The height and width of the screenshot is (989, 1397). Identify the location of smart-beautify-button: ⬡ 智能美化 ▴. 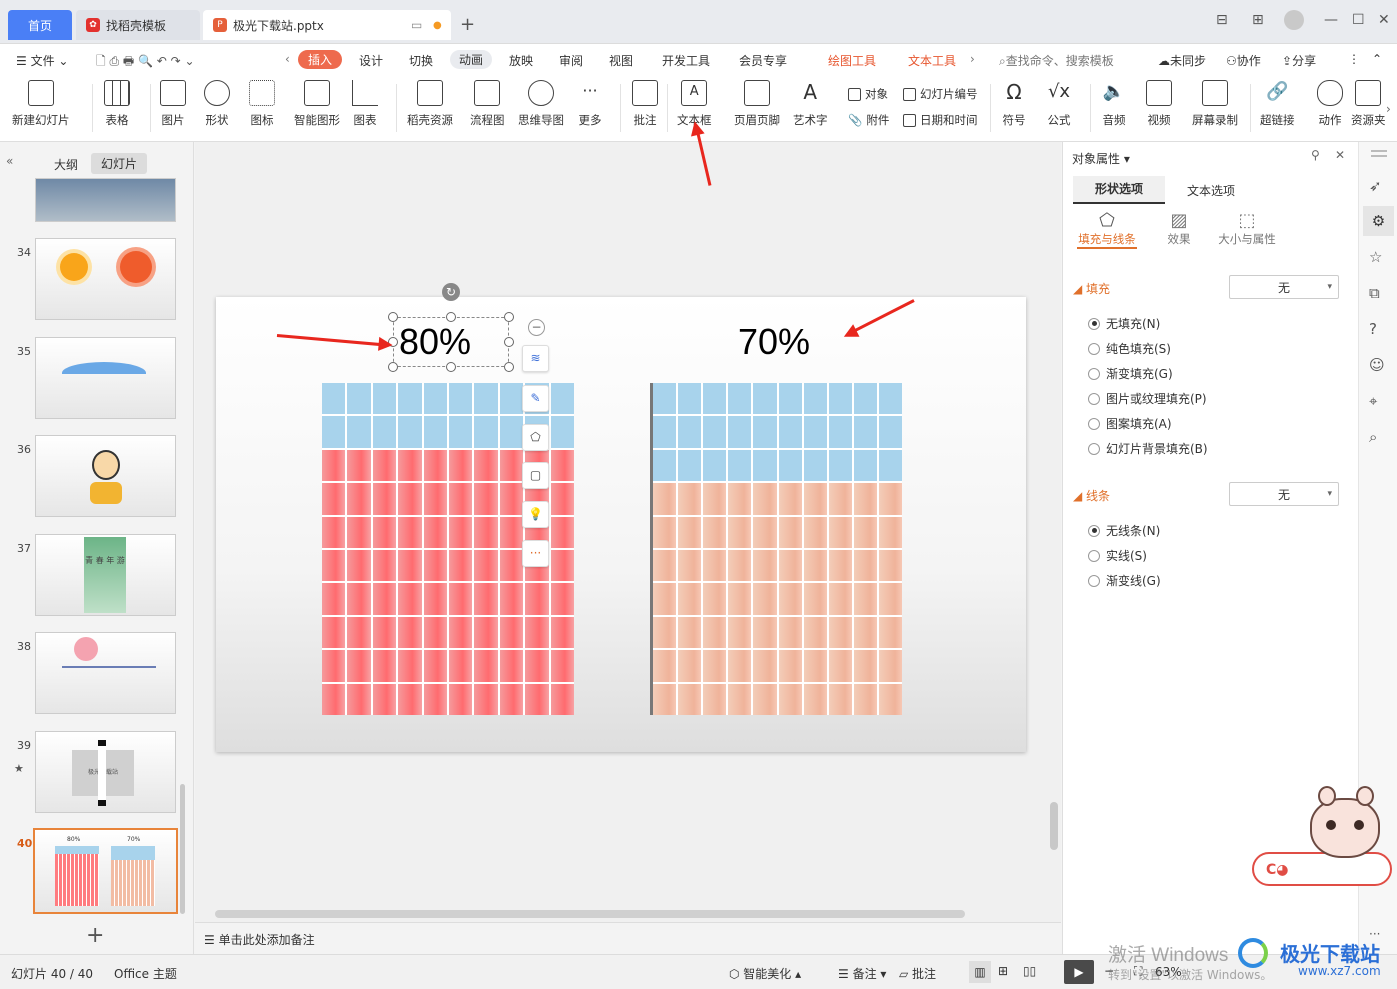
(765, 973).